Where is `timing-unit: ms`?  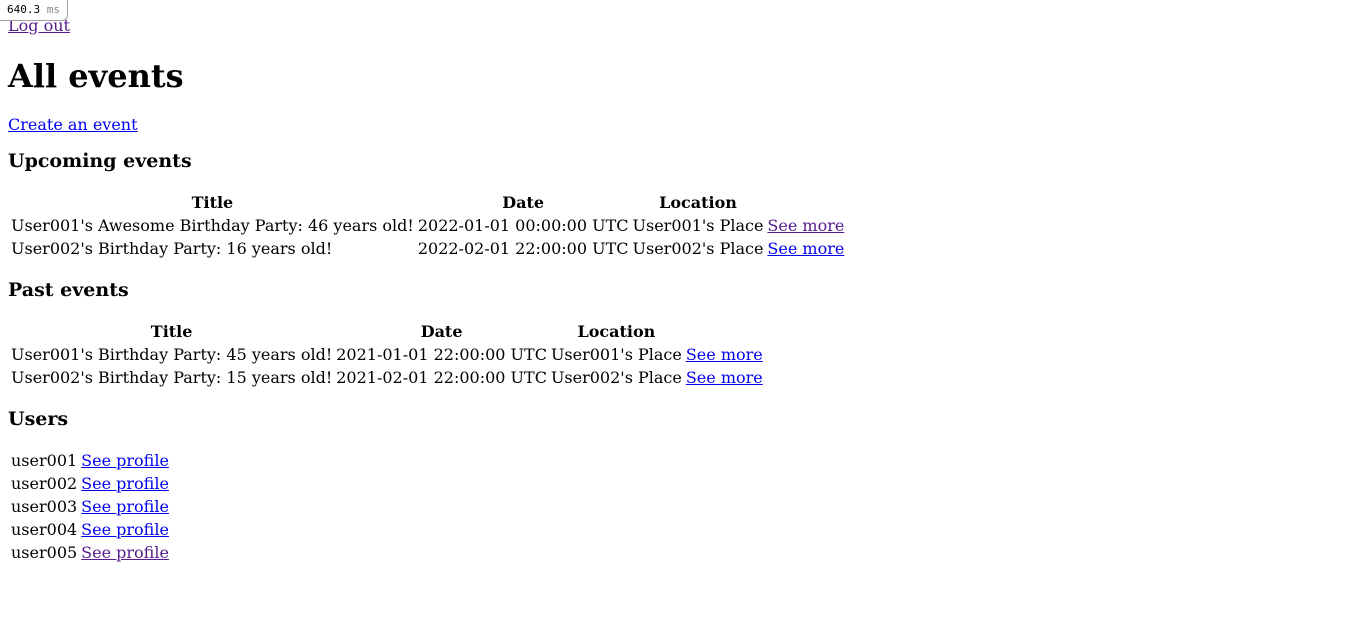 timing-unit: ms is located at coordinates (53, 9).